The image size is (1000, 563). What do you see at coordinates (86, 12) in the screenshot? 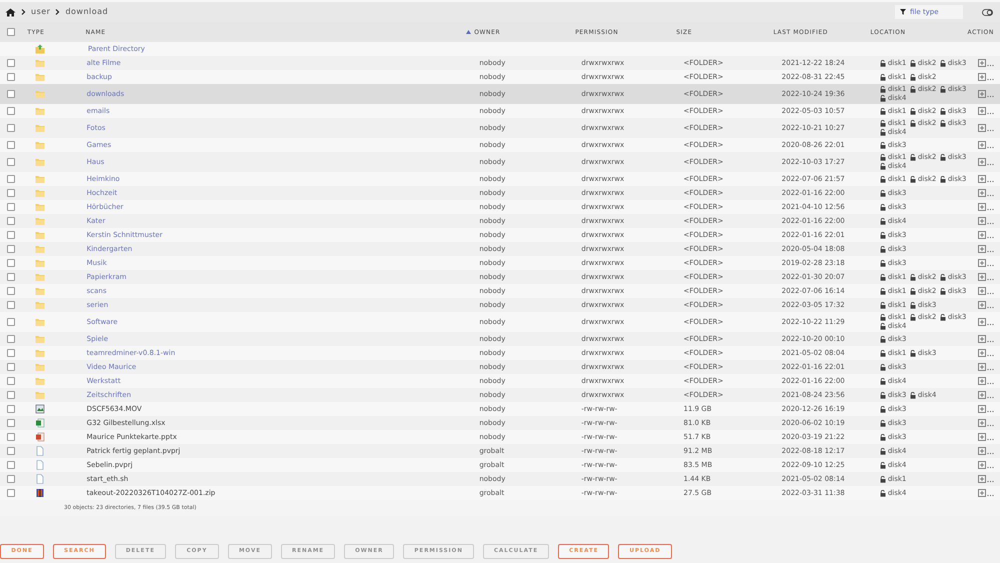
I see `breadcrumb-link: download` at bounding box center [86, 12].